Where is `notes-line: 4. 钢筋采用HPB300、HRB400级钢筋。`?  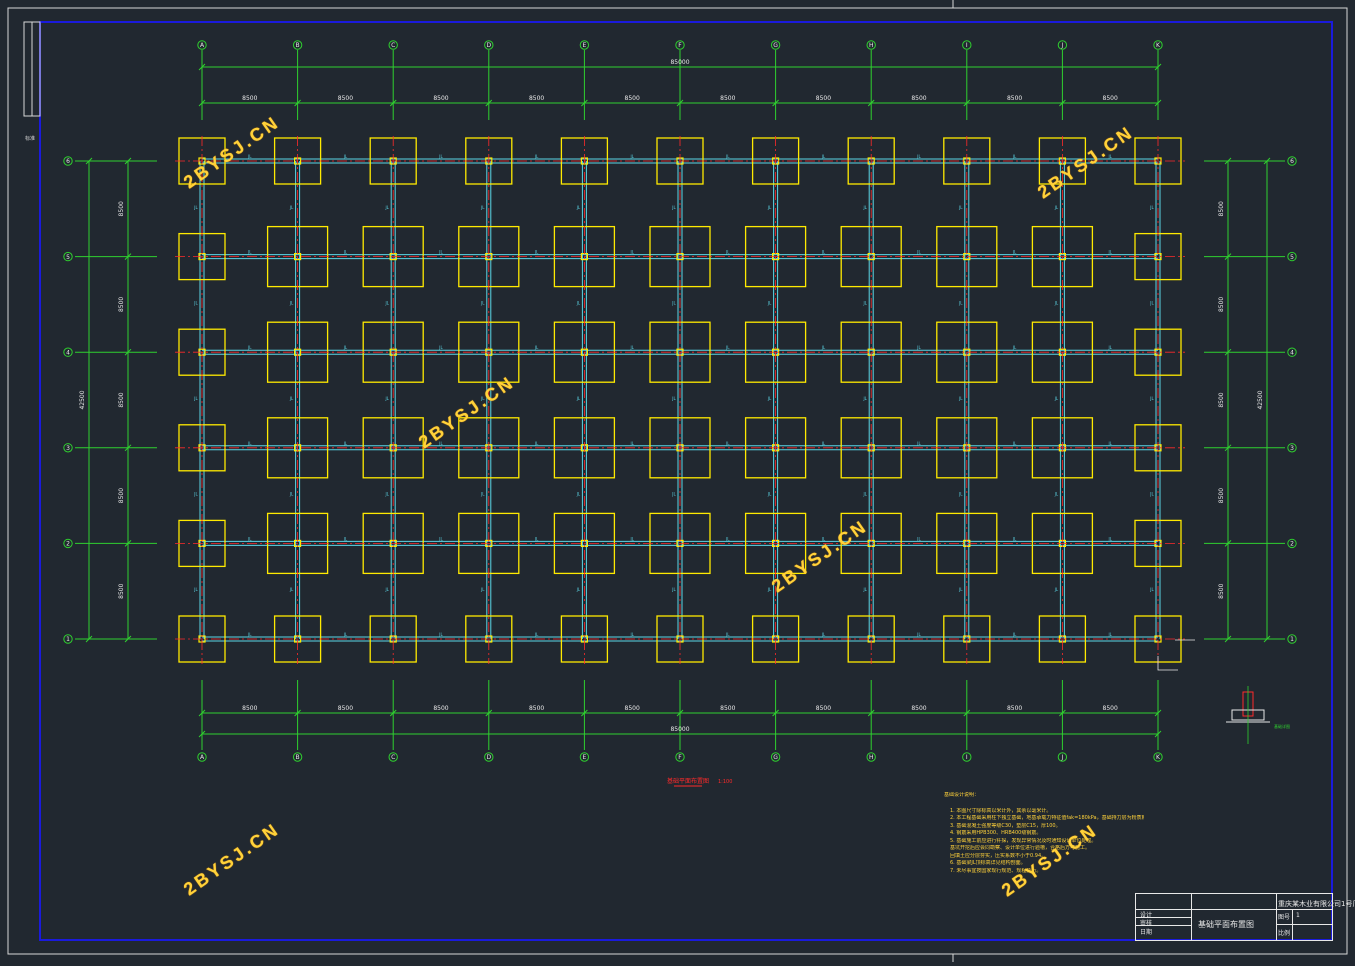 notes-line: 4. 钢筋采用HPB300、HRB400级钢筋。 is located at coordinates (996, 833).